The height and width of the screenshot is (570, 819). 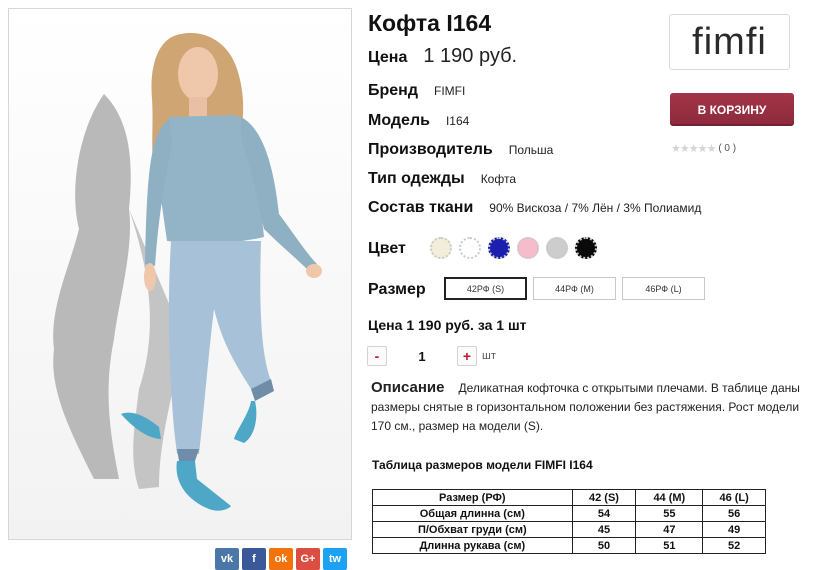 I want to click on fabric-label: Состав ткани, so click(x=421, y=207).